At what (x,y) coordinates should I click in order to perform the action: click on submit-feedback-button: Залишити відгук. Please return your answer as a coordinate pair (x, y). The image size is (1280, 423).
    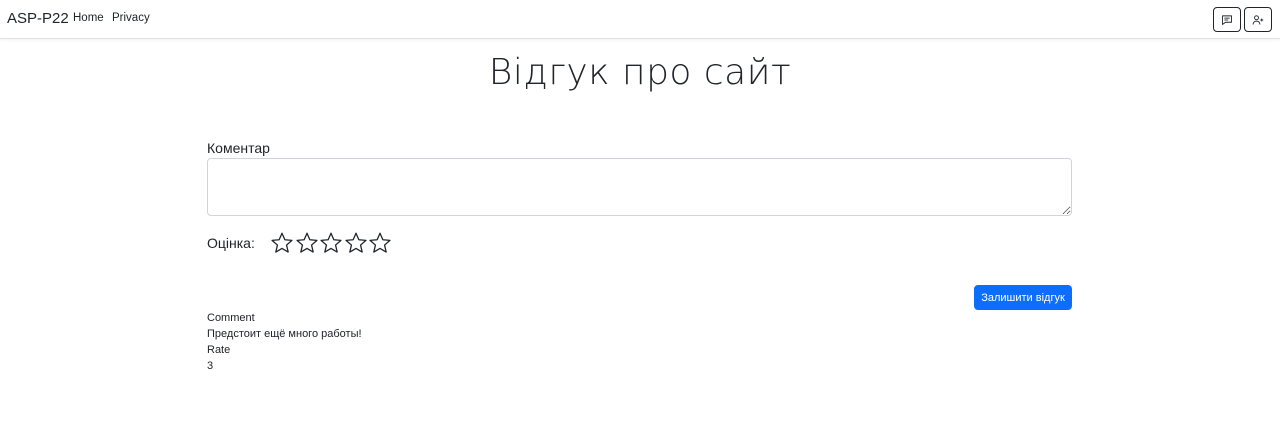
    Looking at the image, I should click on (1023, 297).